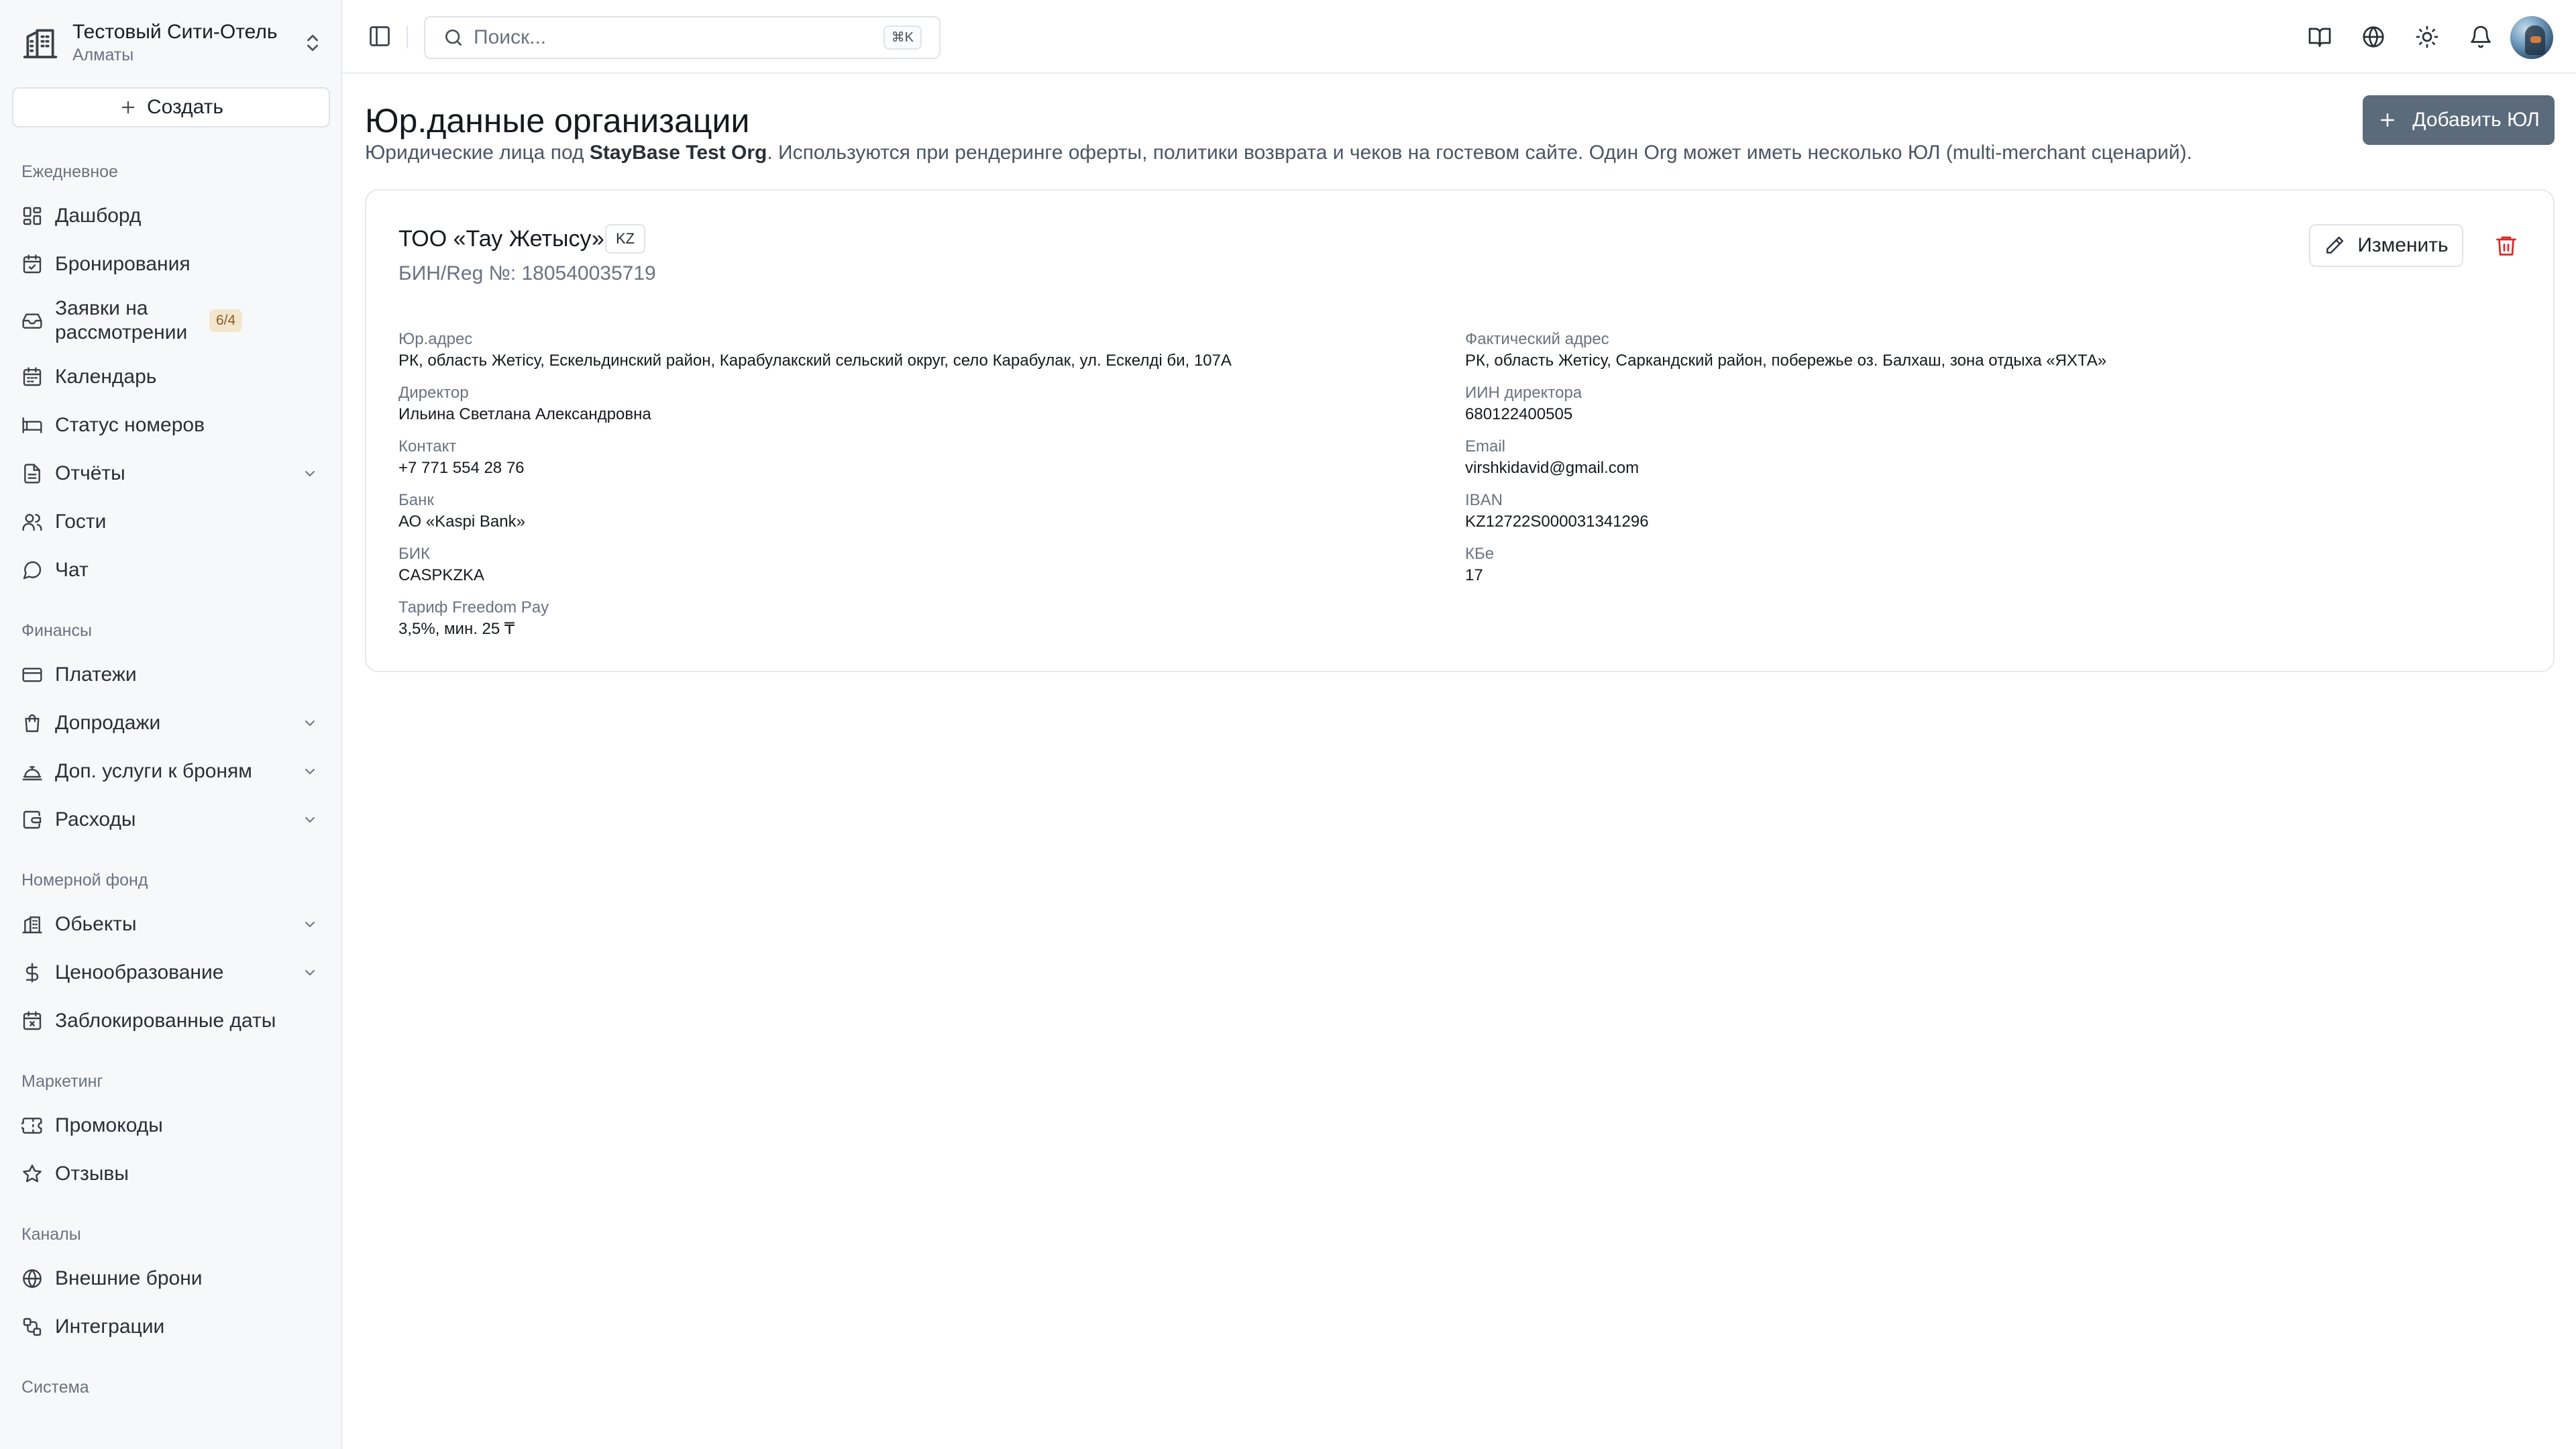 The height and width of the screenshot is (1449, 2576). What do you see at coordinates (921, 618) in the screenshot?
I see `field-tariff: Тариф Freedom Pay 3,5%, мин. 25 ₸` at bounding box center [921, 618].